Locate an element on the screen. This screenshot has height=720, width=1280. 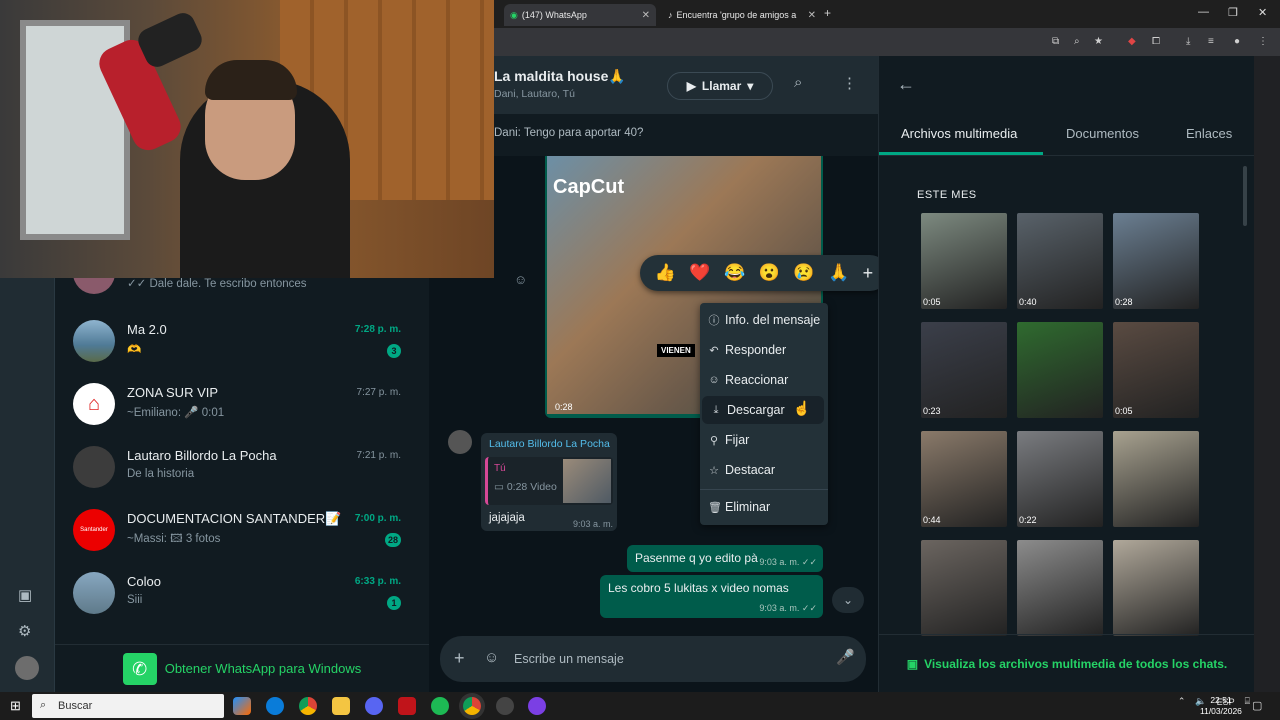
chat-list-item: Coloo 6:33 p. m. Siii 1 is located at coordinates (242, 595).